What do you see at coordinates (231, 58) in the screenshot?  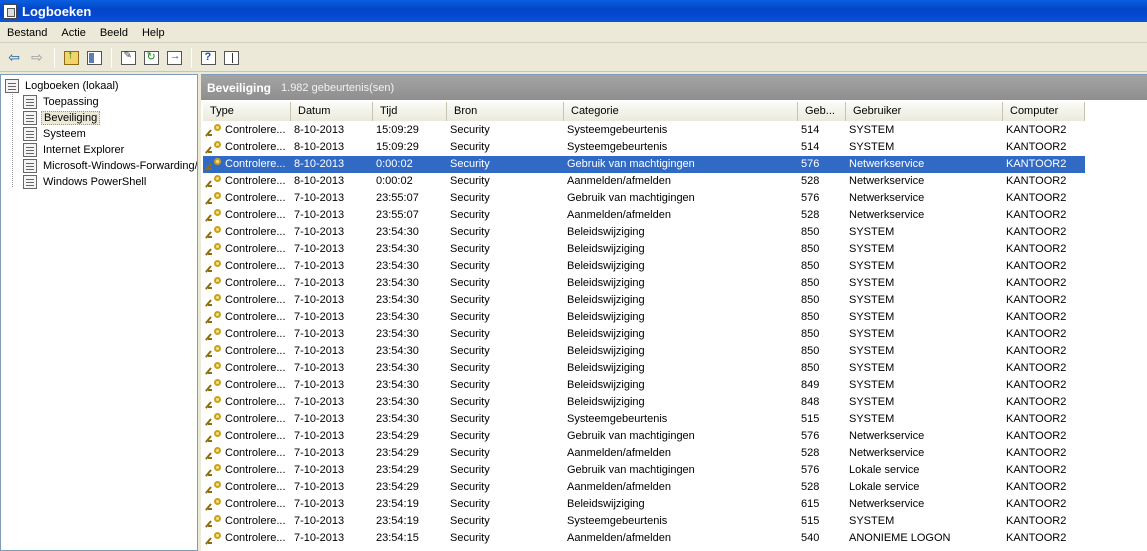 I see `action-pane-button` at bounding box center [231, 58].